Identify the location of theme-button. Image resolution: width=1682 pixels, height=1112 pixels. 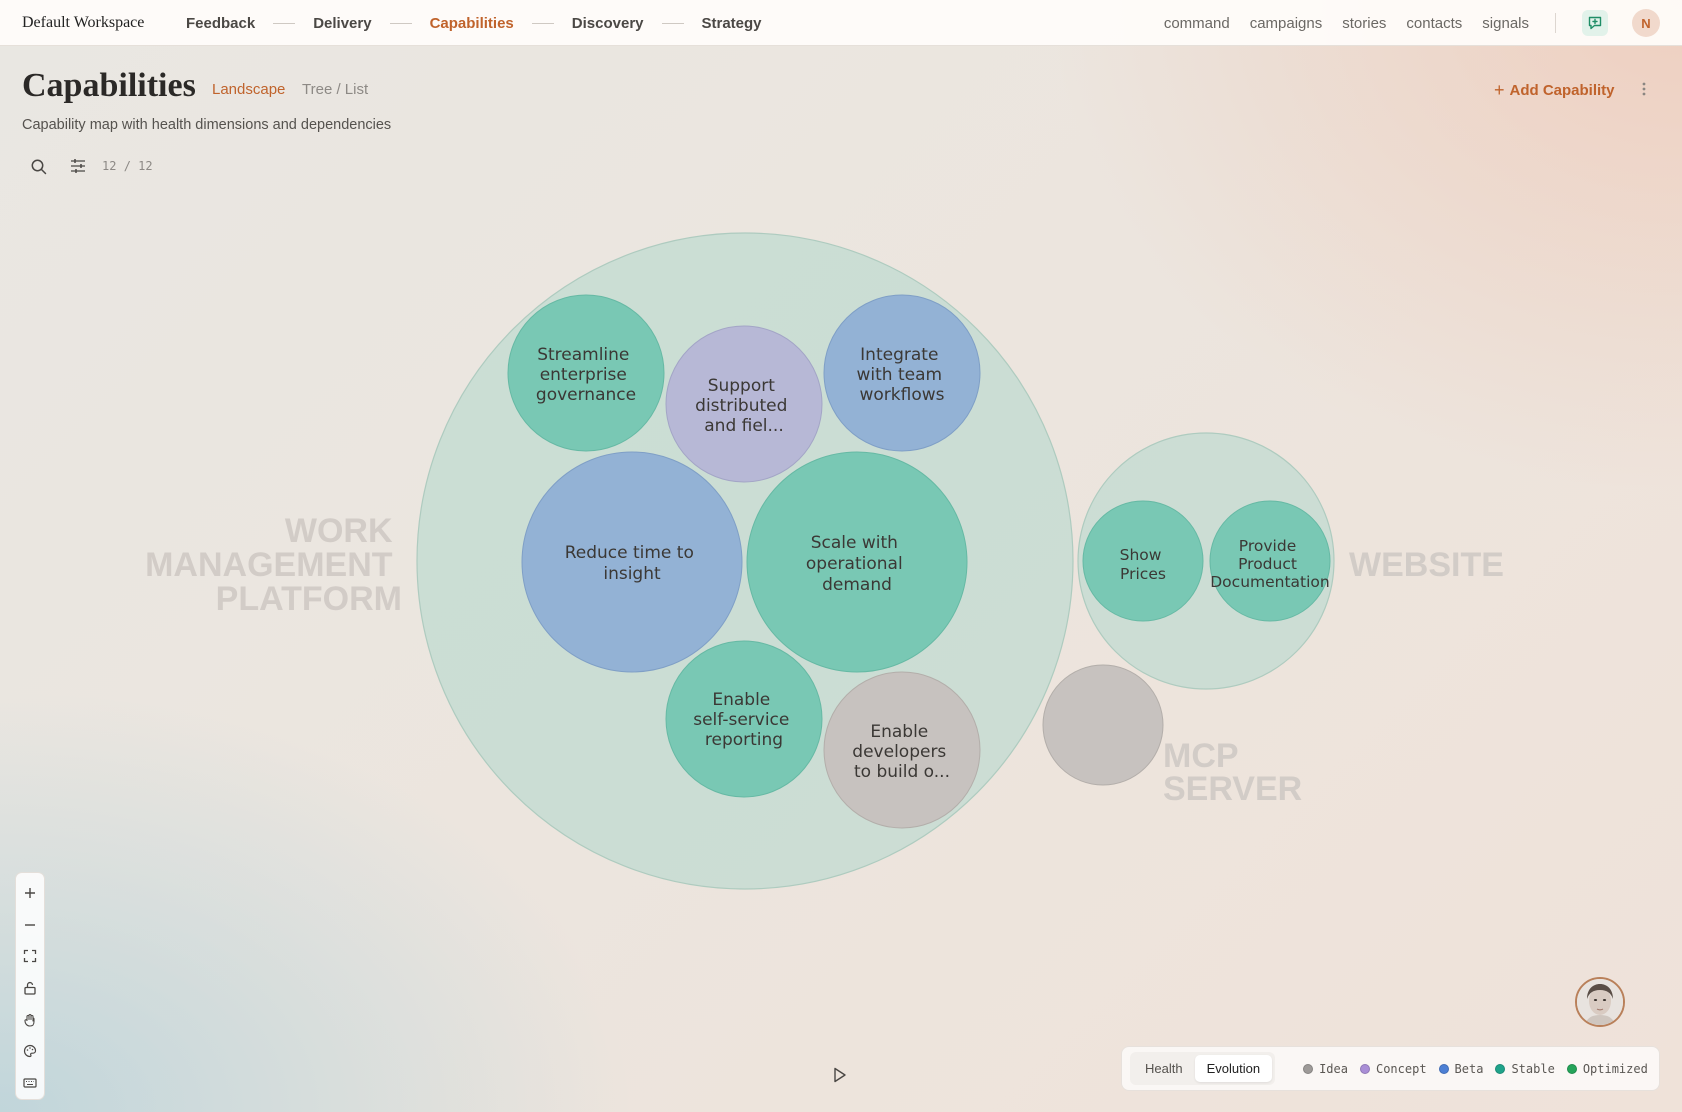
(30, 1052).